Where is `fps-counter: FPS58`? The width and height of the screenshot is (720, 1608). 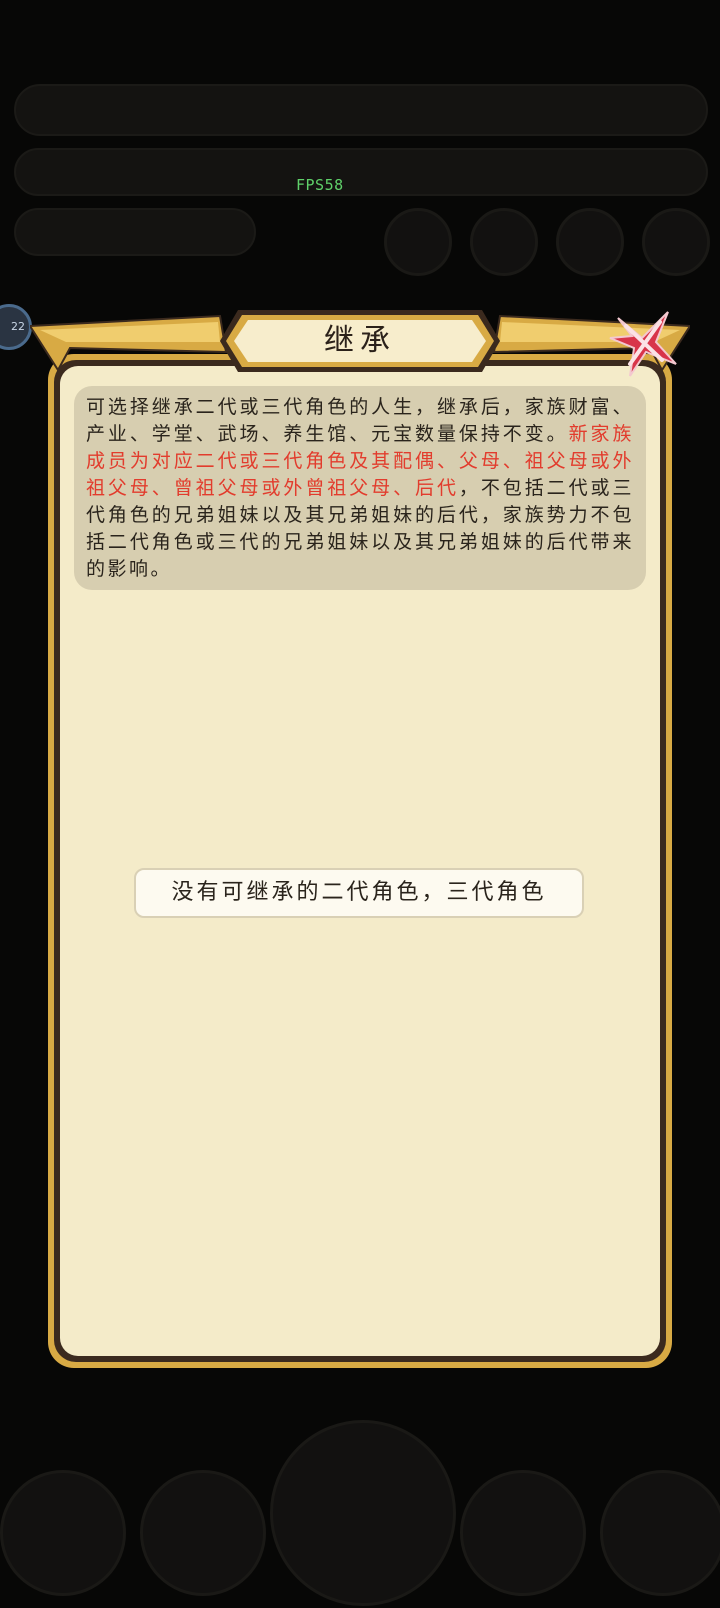 fps-counter: FPS58 is located at coordinates (320, 185).